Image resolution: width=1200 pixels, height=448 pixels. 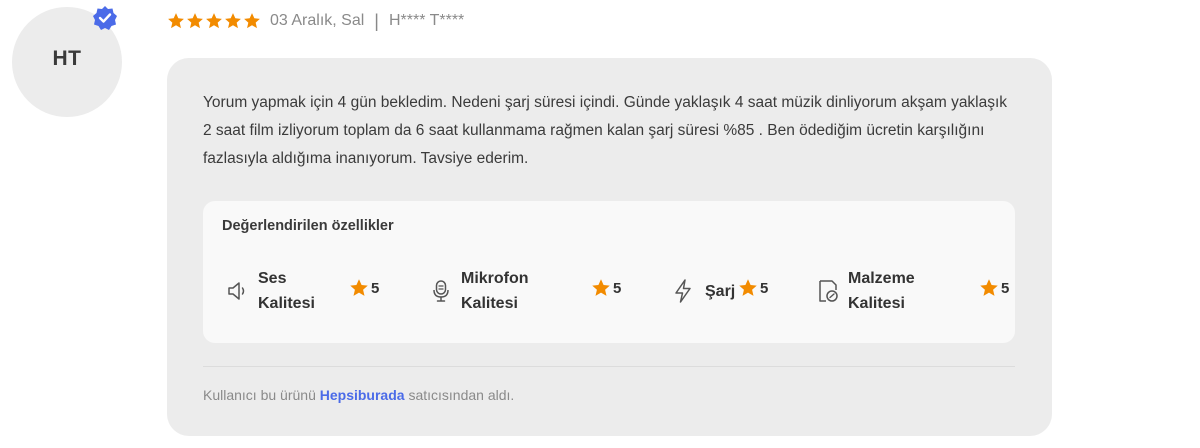 I want to click on reviewer-name: H**** T****, so click(x=426, y=20).